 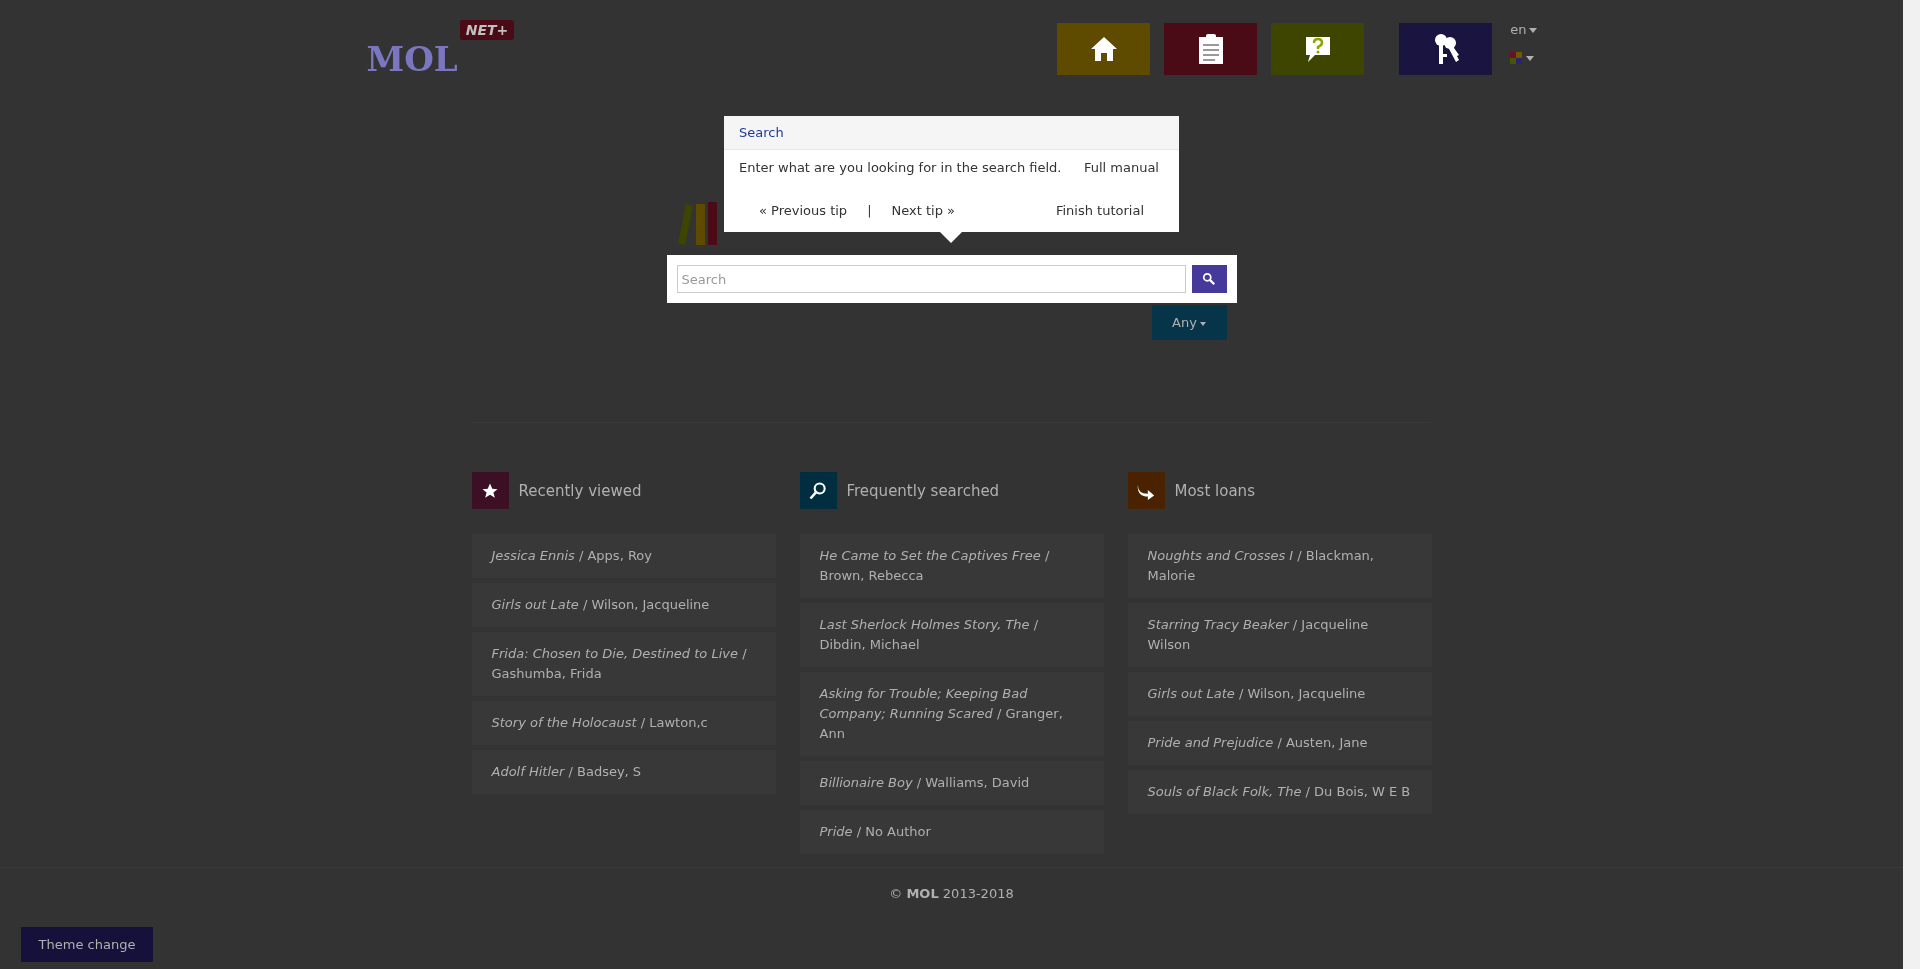 What do you see at coordinates (951, 783) in the screenshot?
I see `book-link: Billionaire Boy / Walliams, David` at bounding box center [951, 783].